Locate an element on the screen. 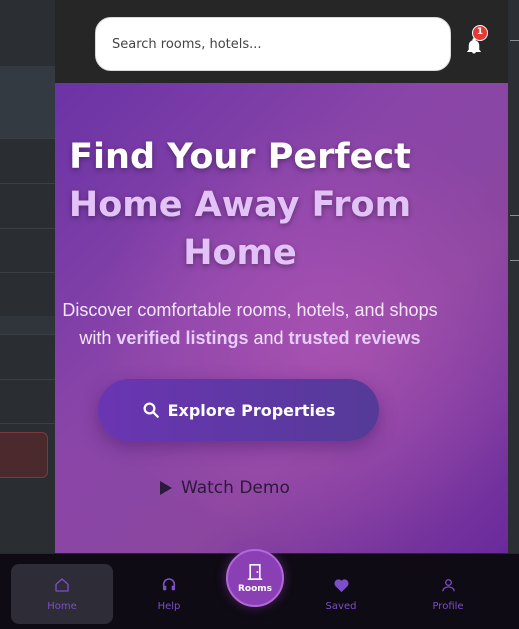  hero-title-line1: Find Your Perfect is located at coordinates (240, 157).